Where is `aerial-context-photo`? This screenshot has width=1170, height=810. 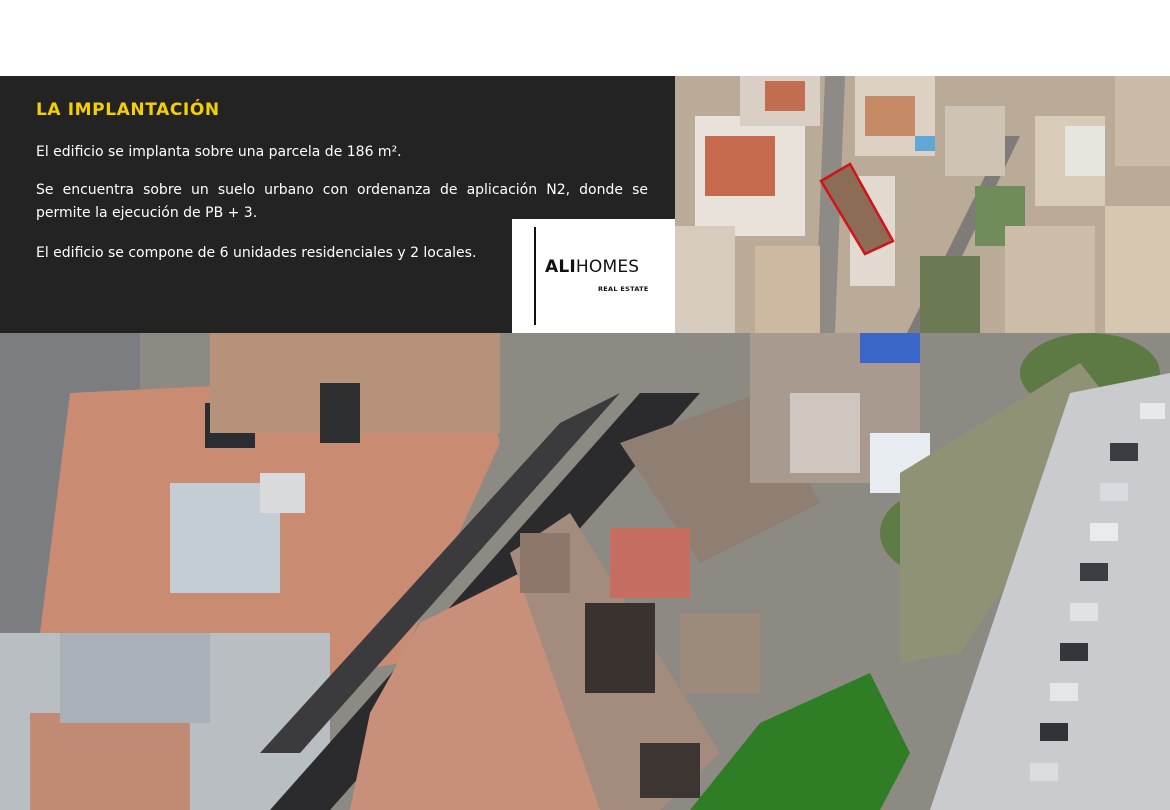 aerial-context-photo is located at coordinates (922, 204).